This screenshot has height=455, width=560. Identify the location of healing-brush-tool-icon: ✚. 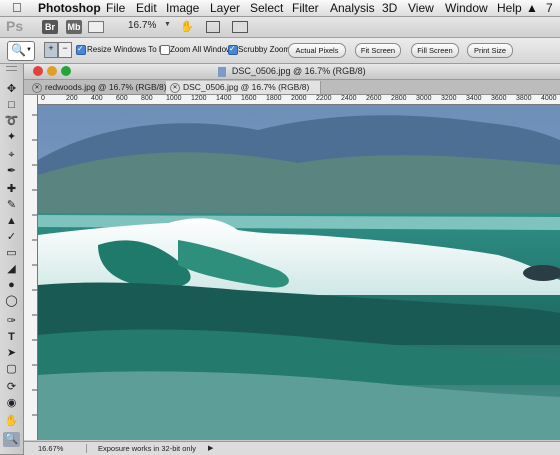
(11, 189).